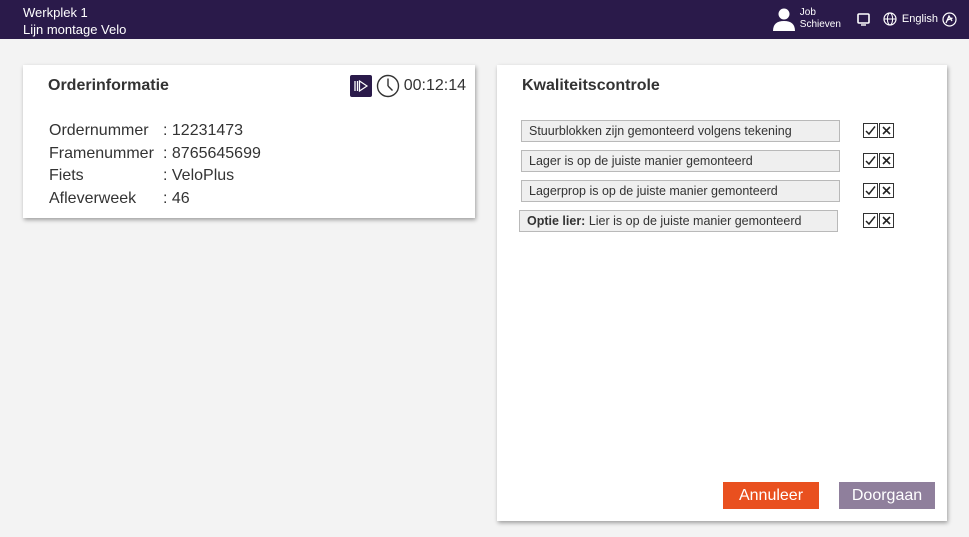 This screenshot has height=537, width=969. I want to click on order-field-row: Ordernummer : 12231473, so click(155, 131).